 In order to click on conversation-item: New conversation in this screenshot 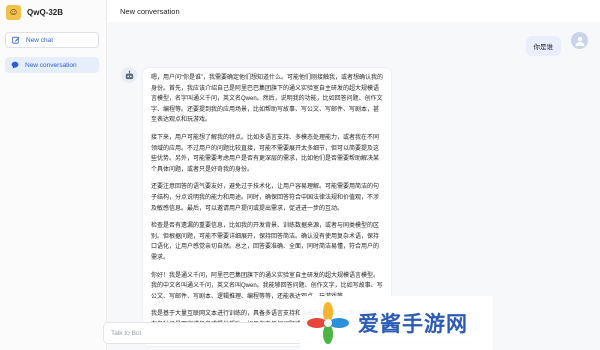, I will do `click(52, 65)`.